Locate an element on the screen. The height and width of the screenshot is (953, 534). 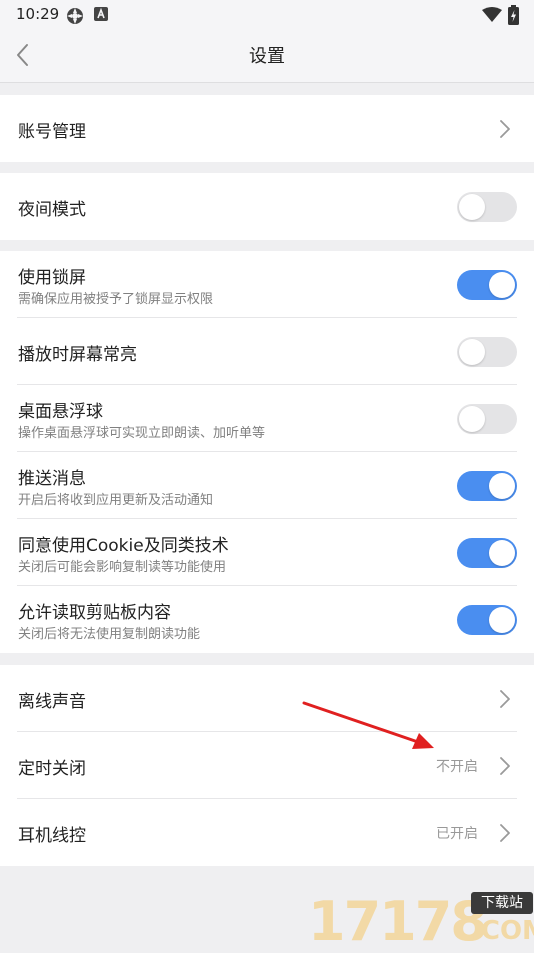
setting-label: 同意使用Cookie及同类技术 is located at coordinates (123, 546).